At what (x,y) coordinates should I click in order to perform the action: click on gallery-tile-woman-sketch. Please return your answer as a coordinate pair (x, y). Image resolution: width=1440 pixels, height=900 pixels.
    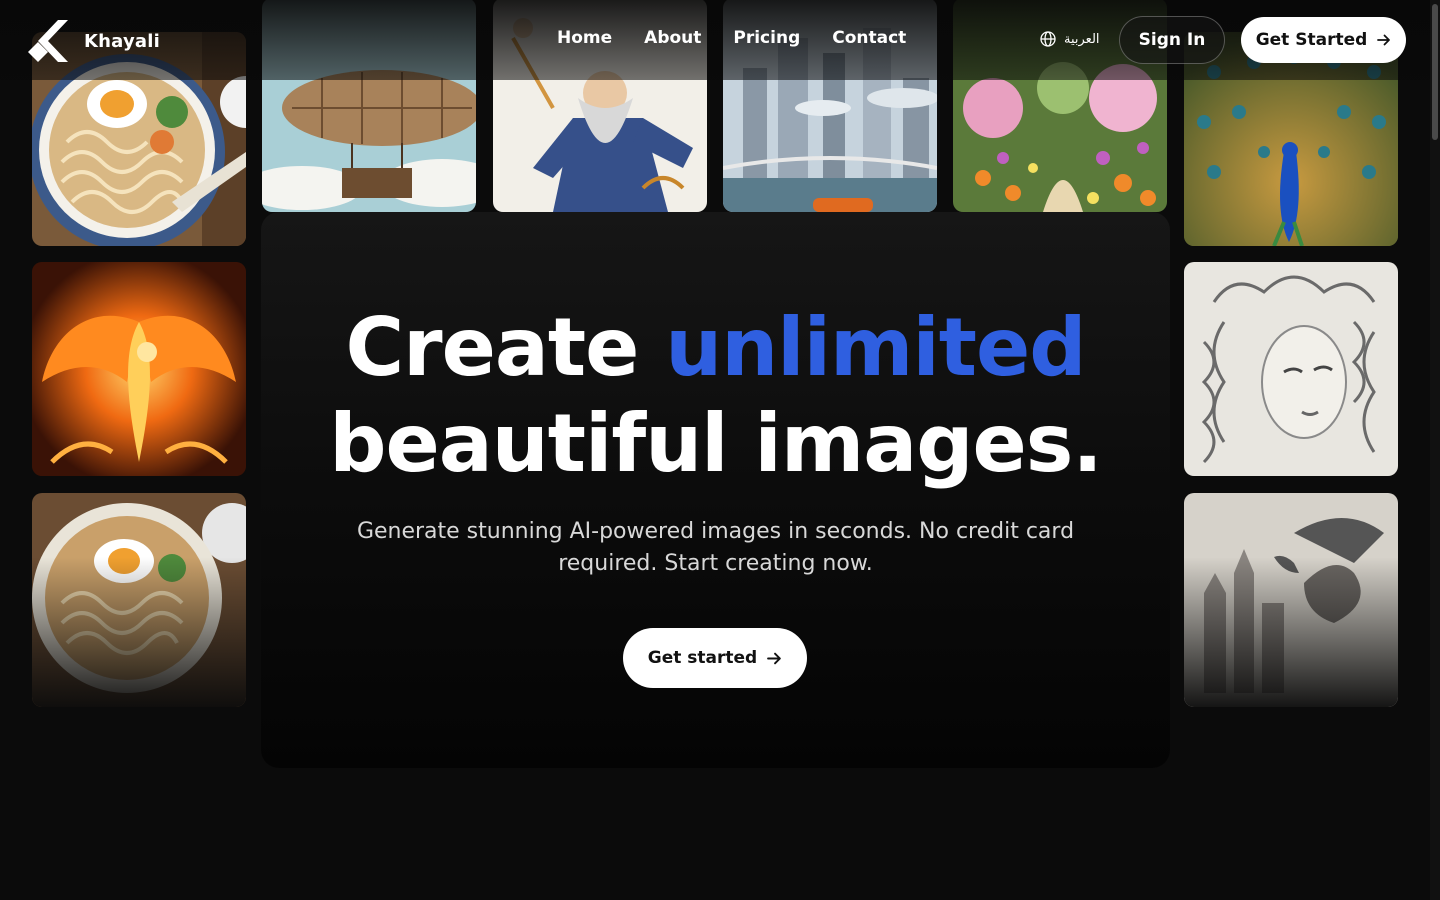
    Looking at the image, I should click on (1291, 369).